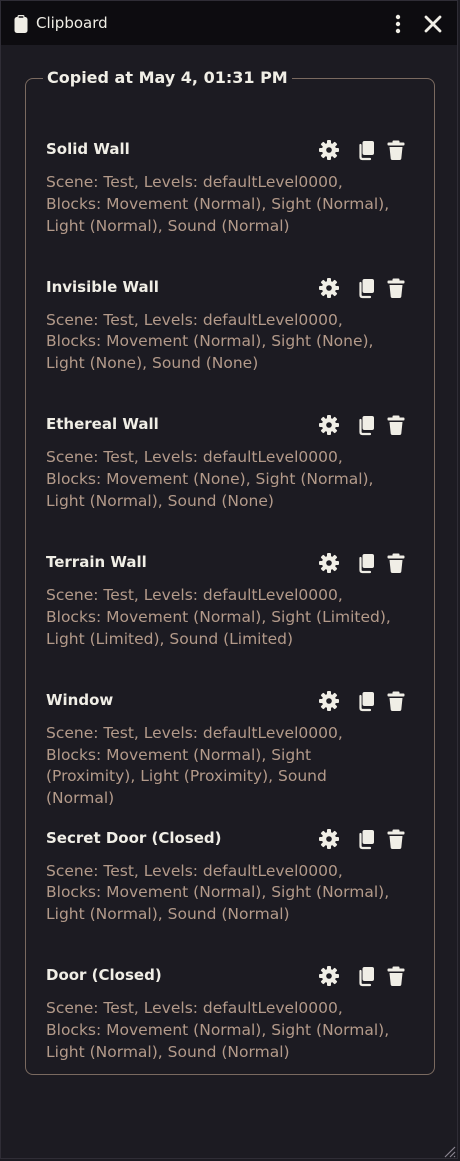 The height and width of the screenshot is (1161, 460). I want to click on entry-title: Window, so click(80, 699).